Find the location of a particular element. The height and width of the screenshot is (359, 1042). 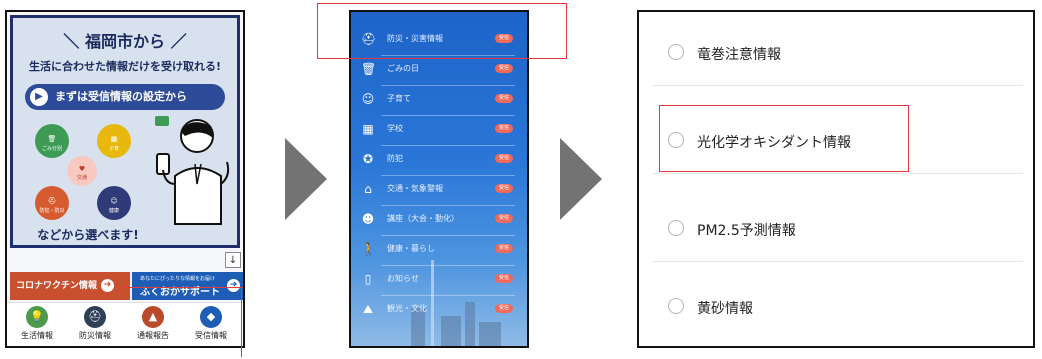

category-row: ☻ 講座（大会・動化） 受信 is located at coordinates (439, 221).